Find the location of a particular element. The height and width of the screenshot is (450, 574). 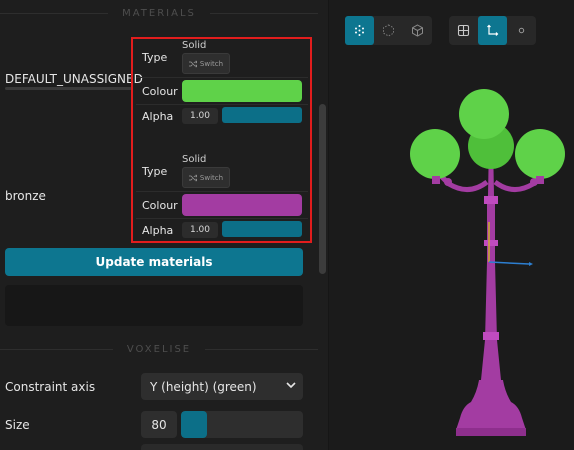

materials-section-title: MATERIALS is located at coordinates (159, 13).